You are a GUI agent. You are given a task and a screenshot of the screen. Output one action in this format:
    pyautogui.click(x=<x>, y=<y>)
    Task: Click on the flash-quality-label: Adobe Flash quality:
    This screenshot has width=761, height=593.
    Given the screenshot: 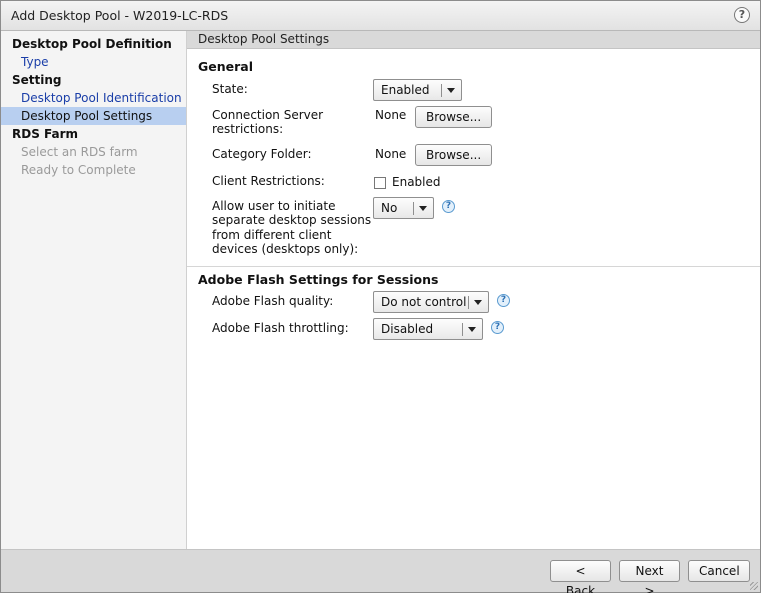 What is the action you would take?
    pyautogui.click(x=273, y=301)
    